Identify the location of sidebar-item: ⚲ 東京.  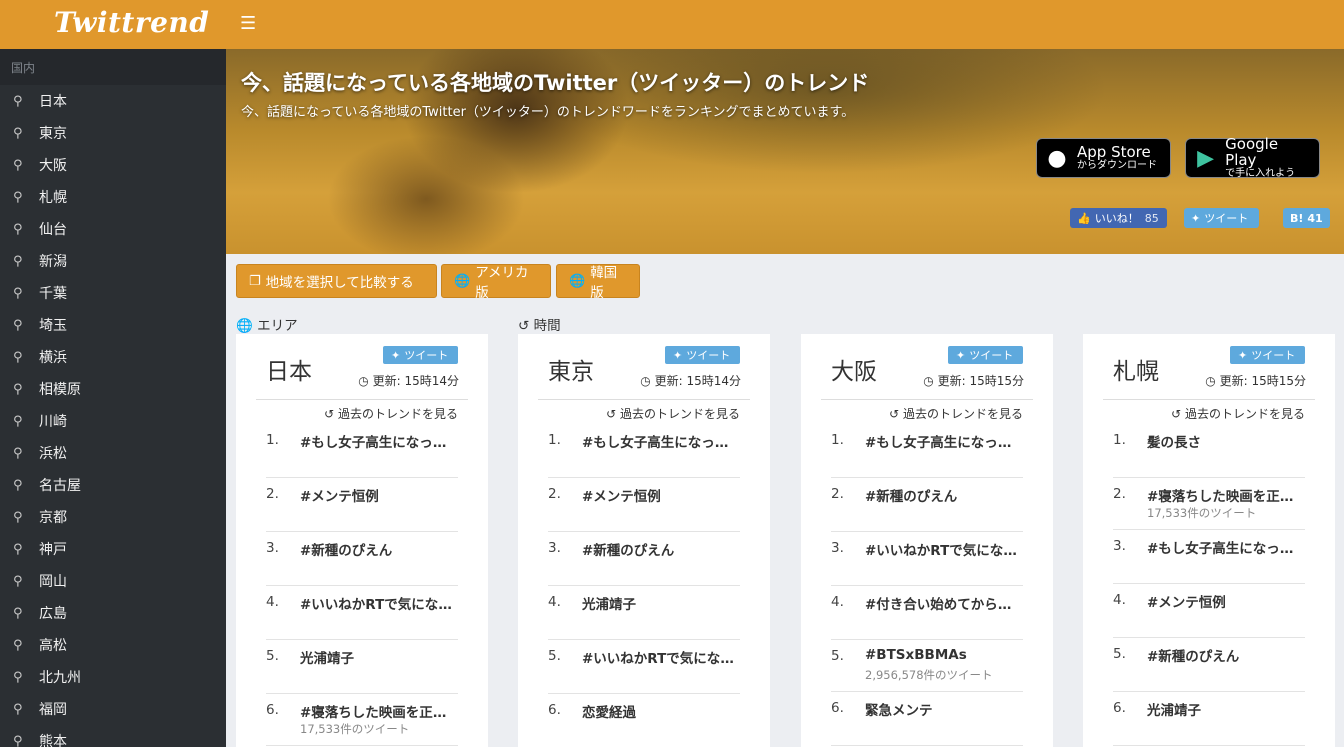
(113, 133).